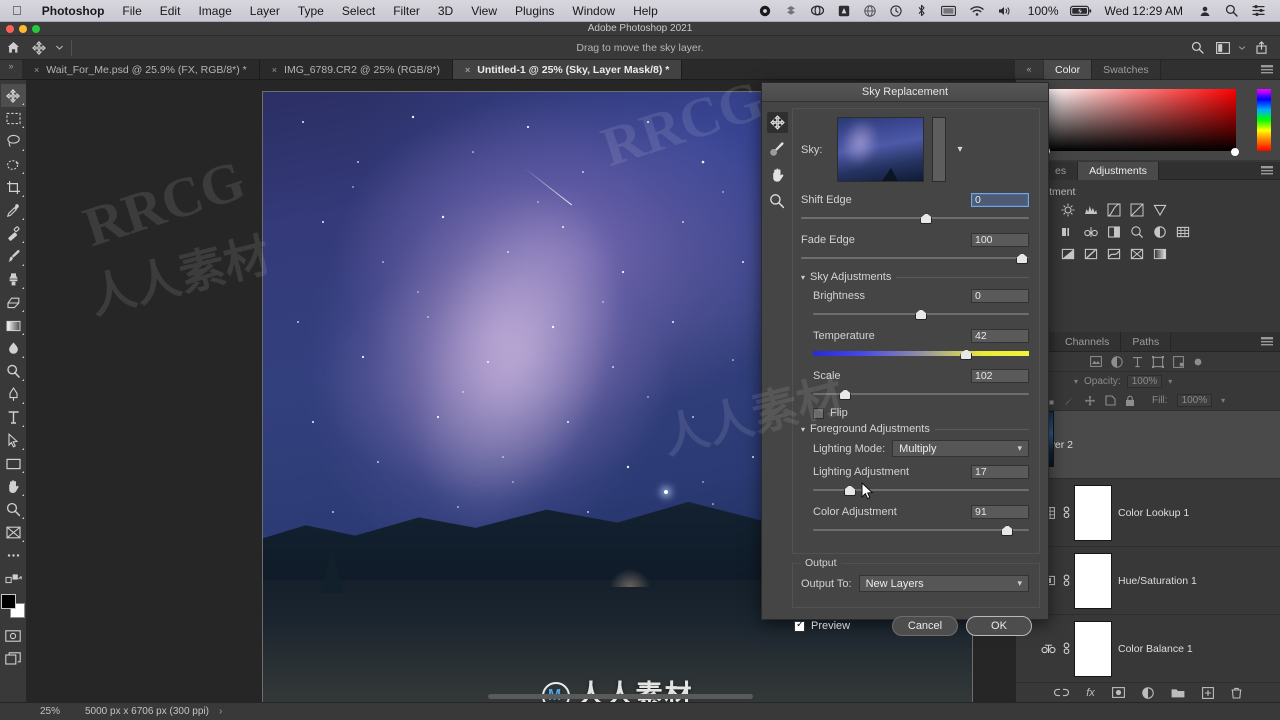 This screenshot has width=1280, height=720. What do you see at coordinates (1148, 581) in the screenshot?
I see `table-row: Hue/Saturation 1` at bounding box center [1148, 581].